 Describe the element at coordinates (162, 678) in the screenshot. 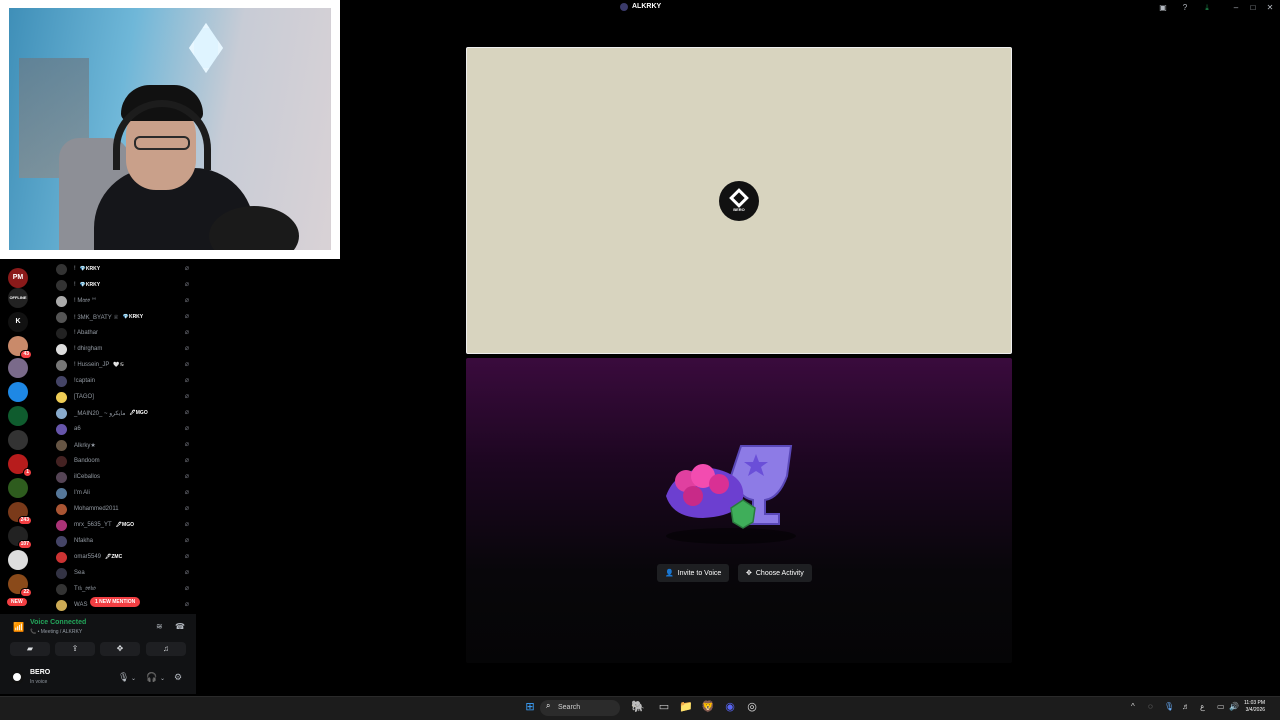

I see `headphones-chevron-icon: ⌄` at that location.